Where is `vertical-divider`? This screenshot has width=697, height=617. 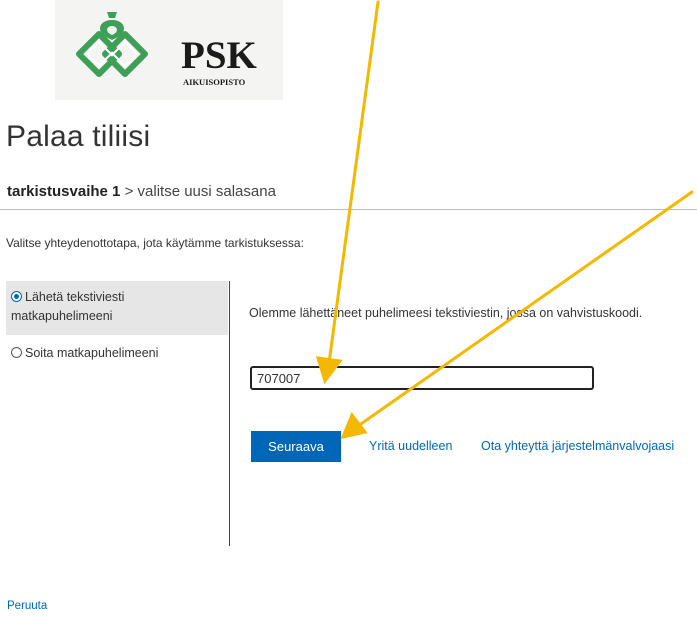
vertical-divider is located at coordinates (229, 413).